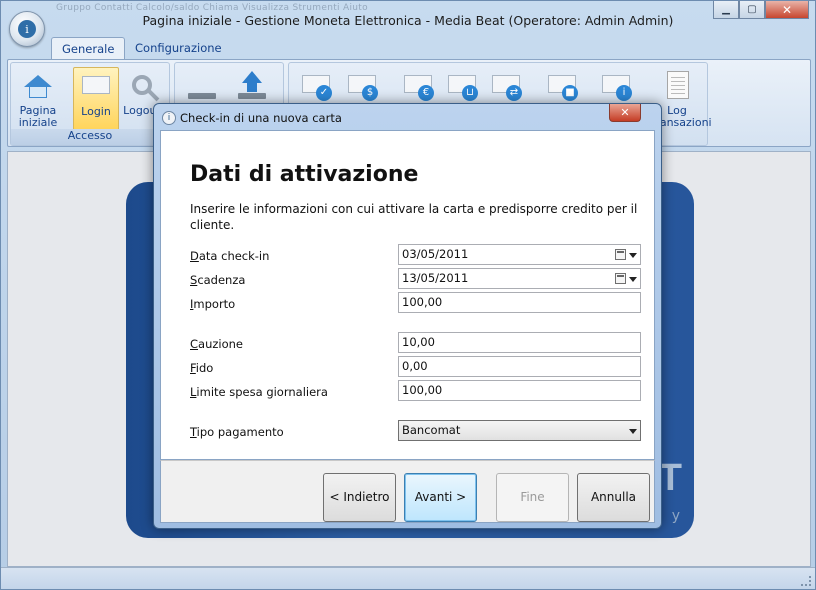  What do you see at coordinates (519, 342) in the screenshot?
I see `cauzione-field: 10,00` at bounding box center [519, 342].